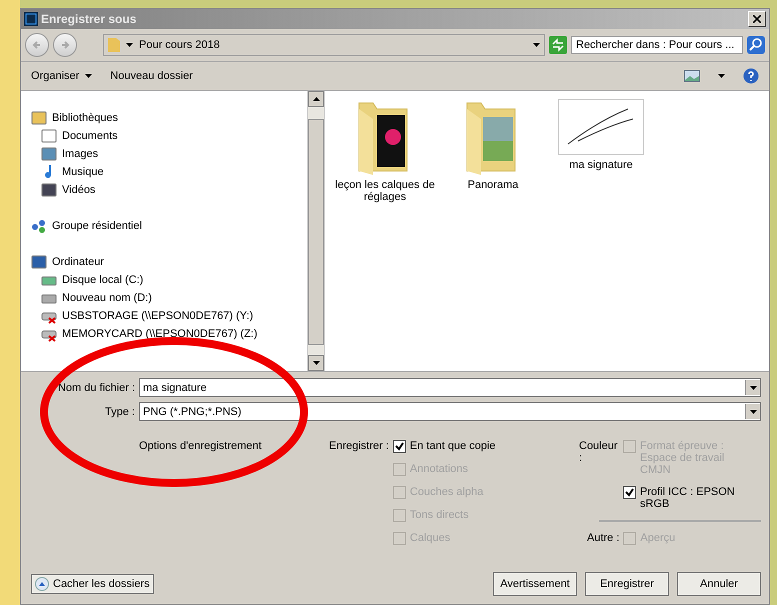 The image size is (777, 605). What do you see at coordinates (603, 538) in the screenshot?
I see `group-label: Autre :` at bounding box center [603, 538].